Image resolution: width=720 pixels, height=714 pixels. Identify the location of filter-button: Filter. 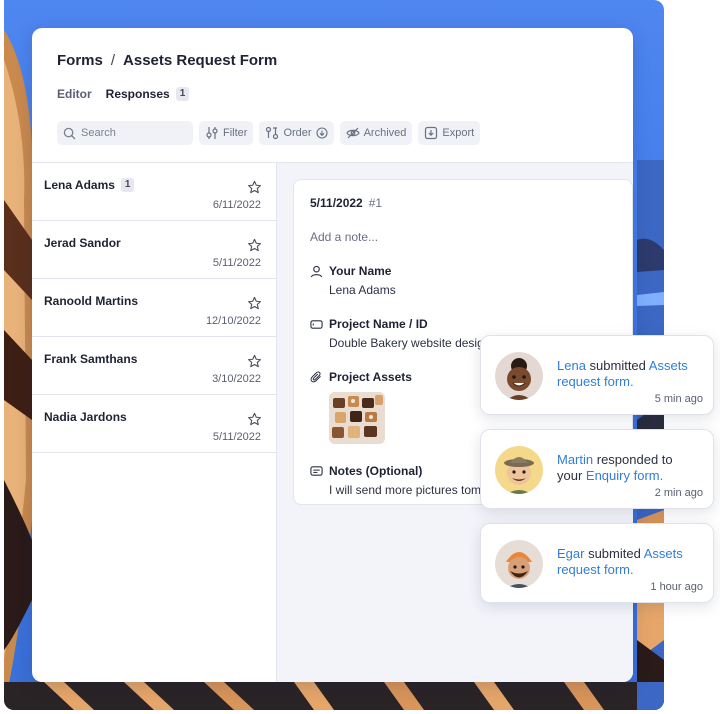
(226, 133).